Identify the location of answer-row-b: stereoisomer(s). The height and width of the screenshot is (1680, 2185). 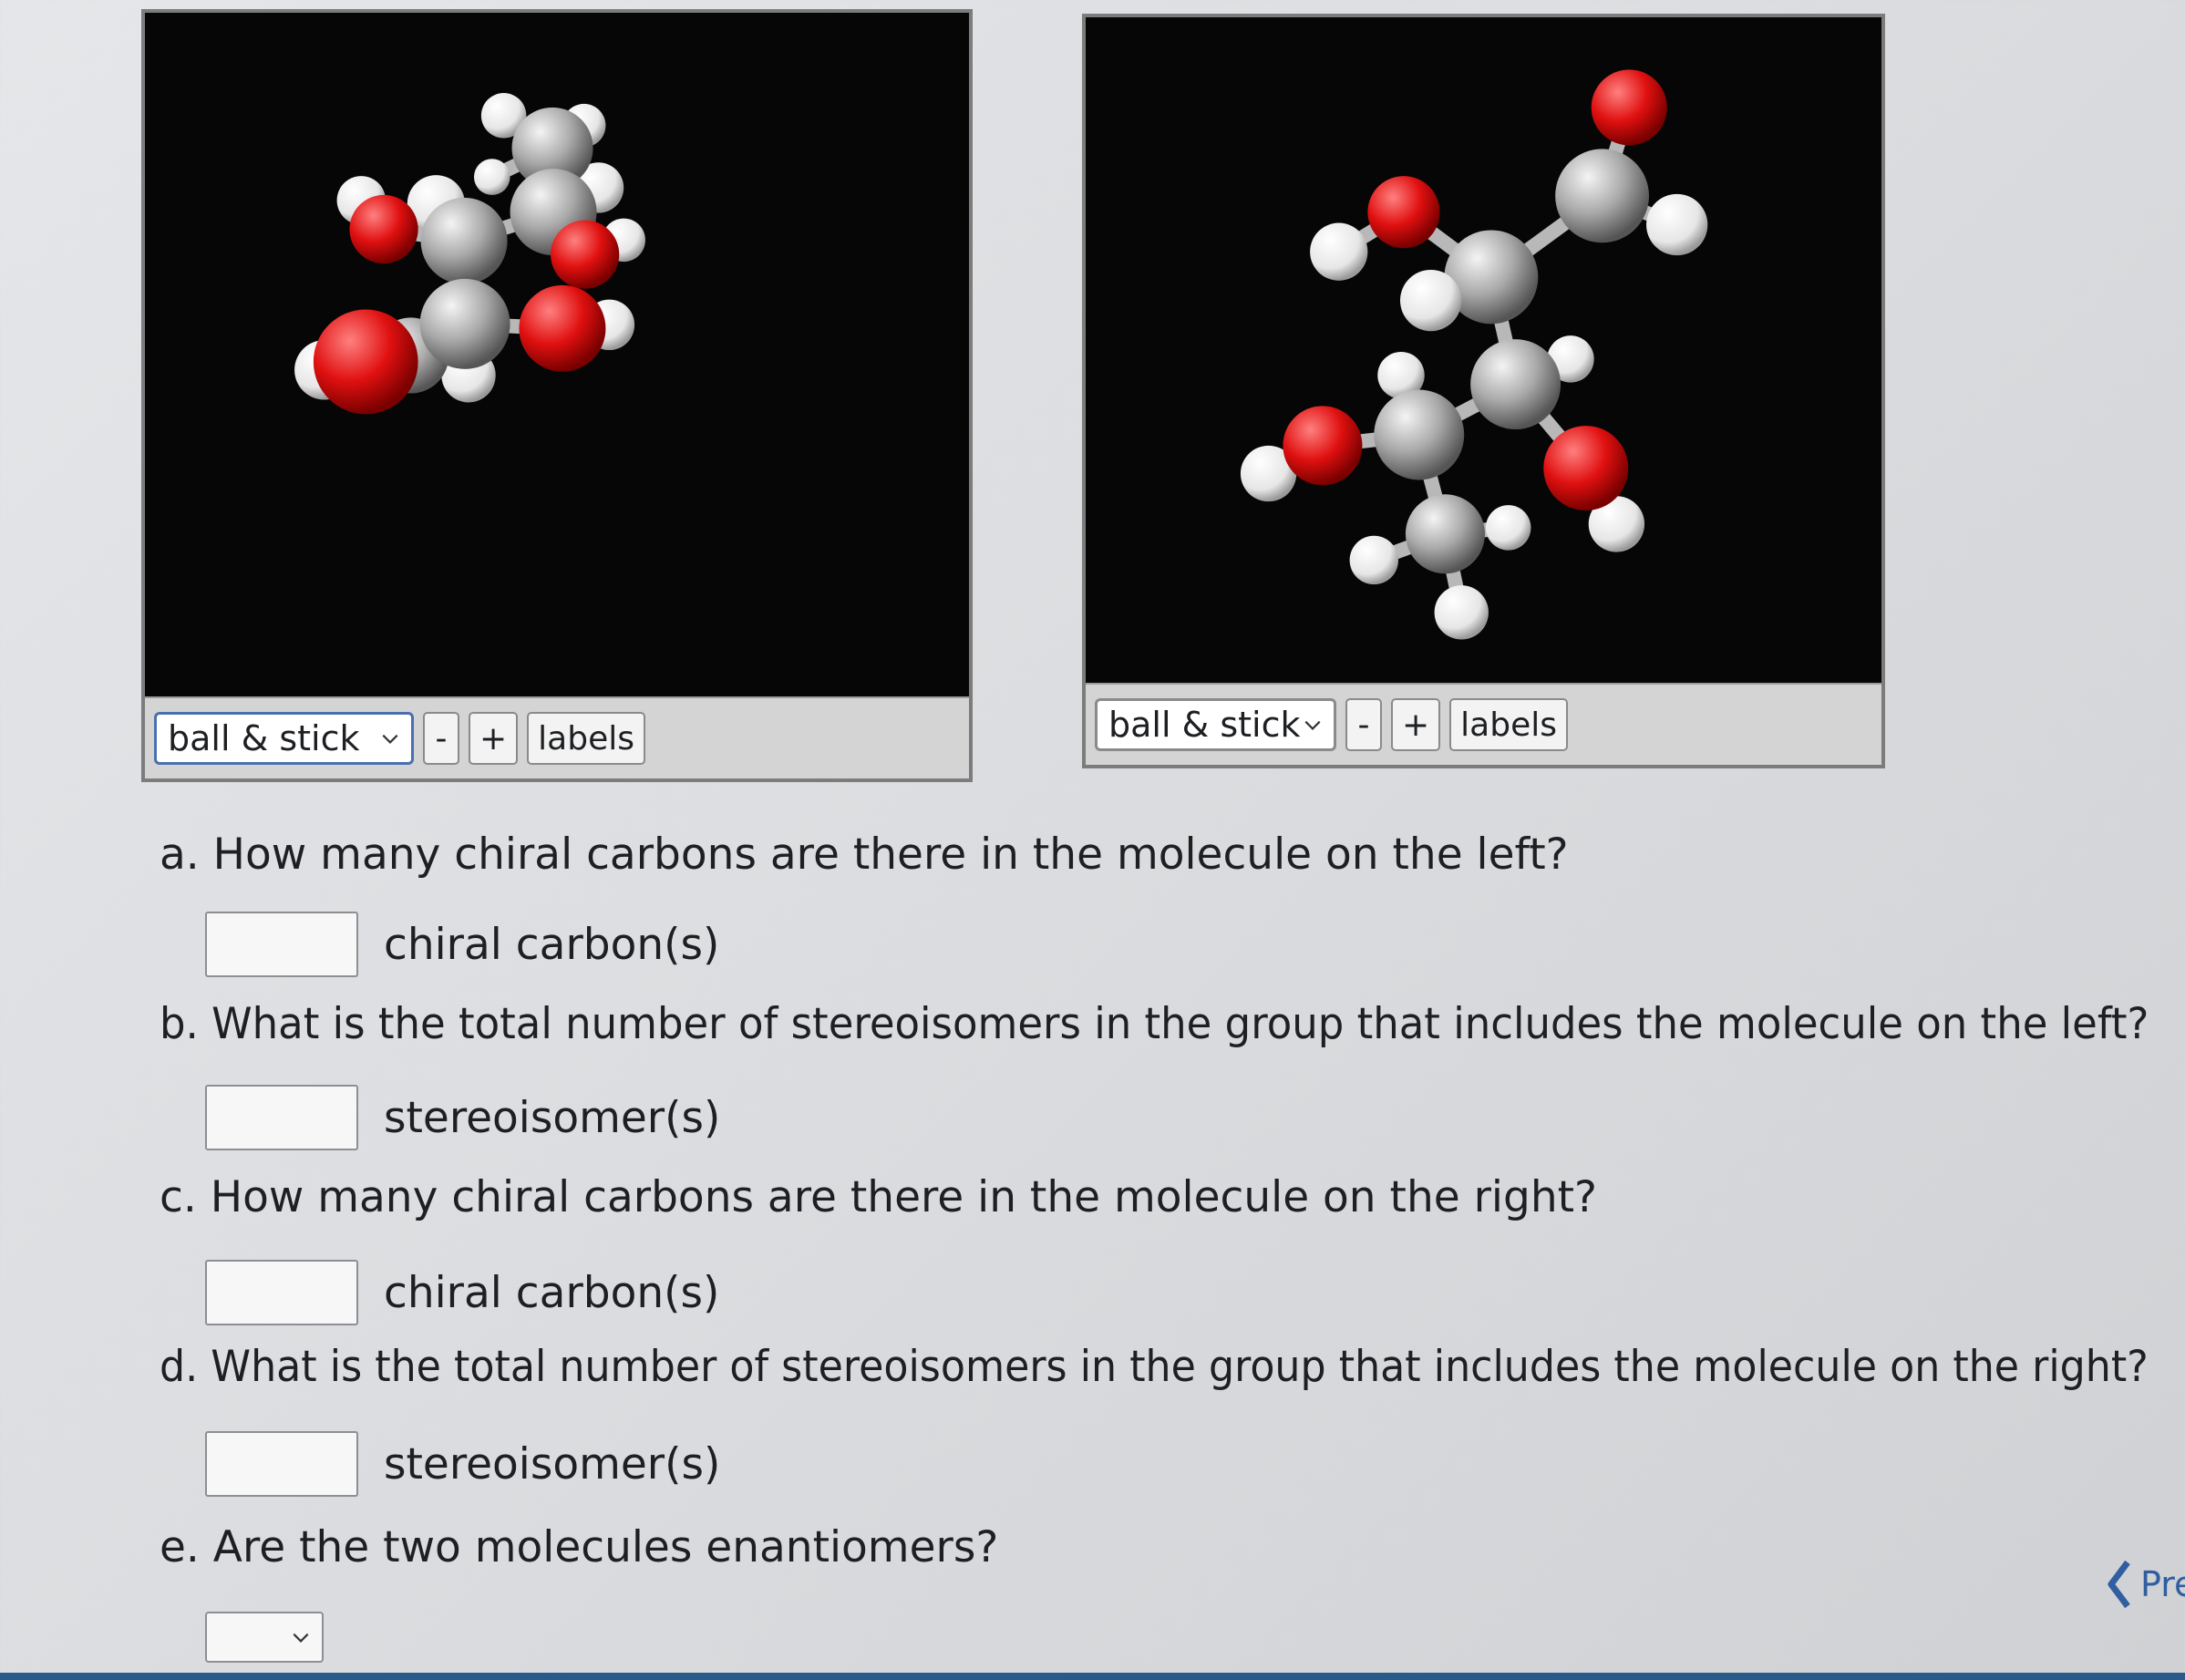
(462, 1118).